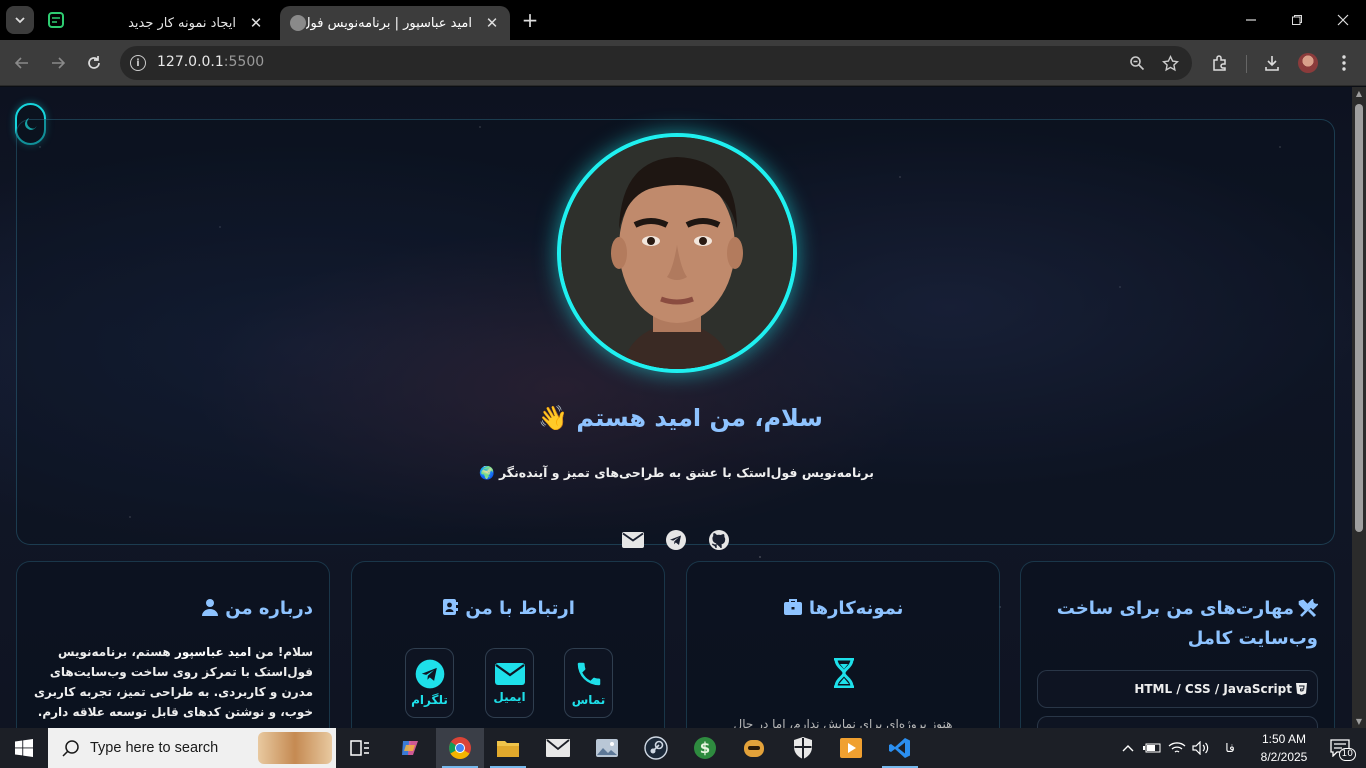 The height and width of the screenshot is (768, 1366). I want to click on start-button, so click(24, 748).